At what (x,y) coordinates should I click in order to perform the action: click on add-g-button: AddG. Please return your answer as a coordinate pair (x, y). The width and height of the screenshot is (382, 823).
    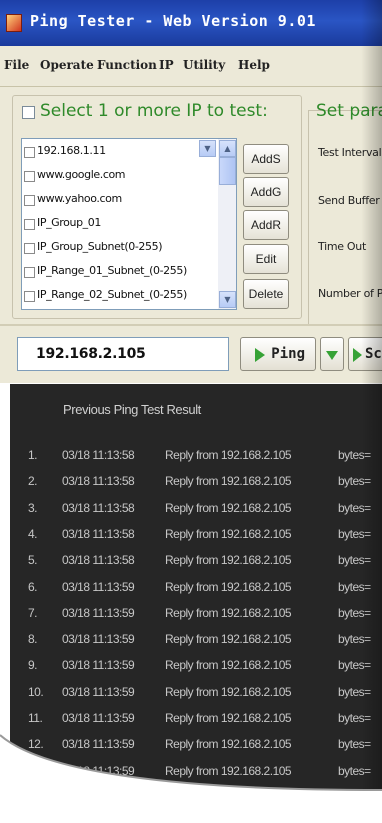
    Looking at the image, I should click on (266, 192).